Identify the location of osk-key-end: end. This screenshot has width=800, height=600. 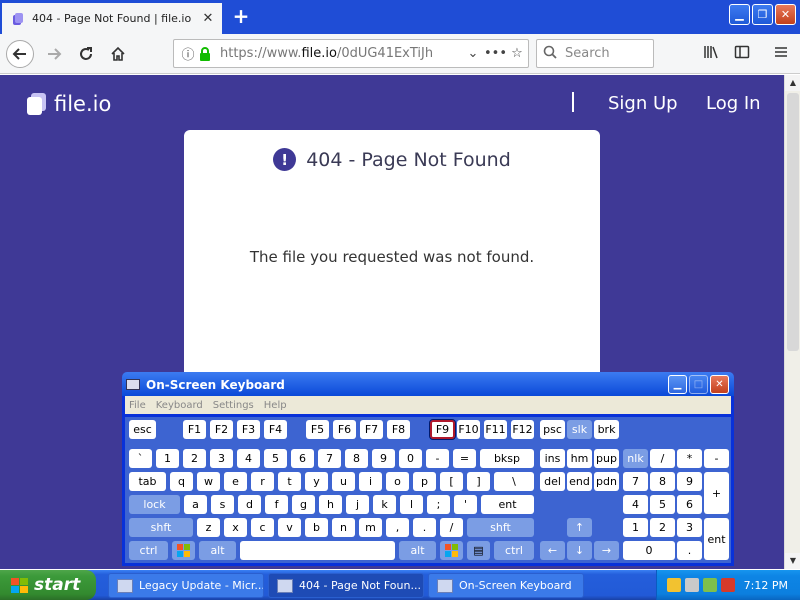
(579, 481).